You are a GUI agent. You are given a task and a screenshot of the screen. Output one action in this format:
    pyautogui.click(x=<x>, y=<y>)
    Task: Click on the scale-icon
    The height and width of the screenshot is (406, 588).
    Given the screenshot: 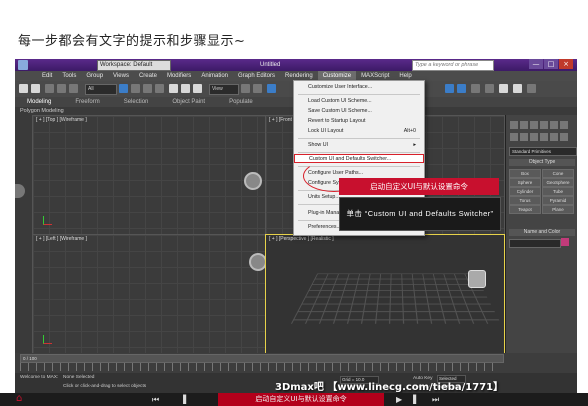 What is the action you would take?
    pyautogui.click(x=197, y=88)
    